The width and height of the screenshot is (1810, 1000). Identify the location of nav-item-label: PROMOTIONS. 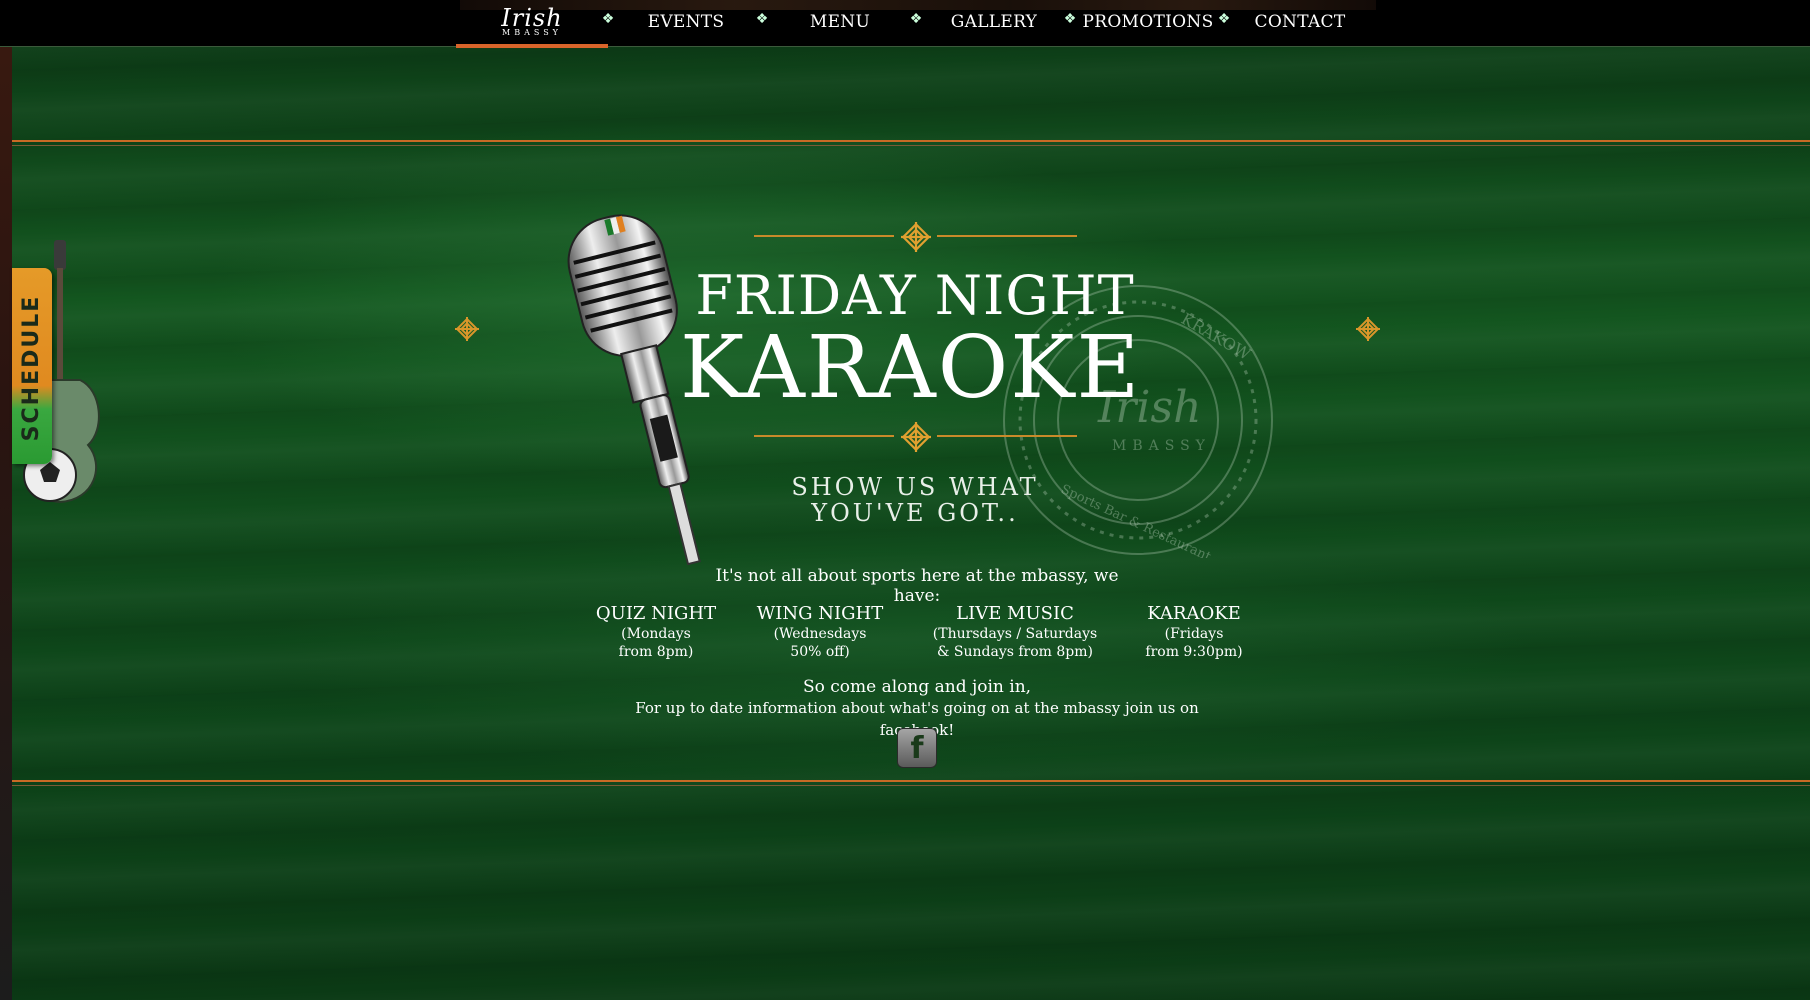
(1148, 22).